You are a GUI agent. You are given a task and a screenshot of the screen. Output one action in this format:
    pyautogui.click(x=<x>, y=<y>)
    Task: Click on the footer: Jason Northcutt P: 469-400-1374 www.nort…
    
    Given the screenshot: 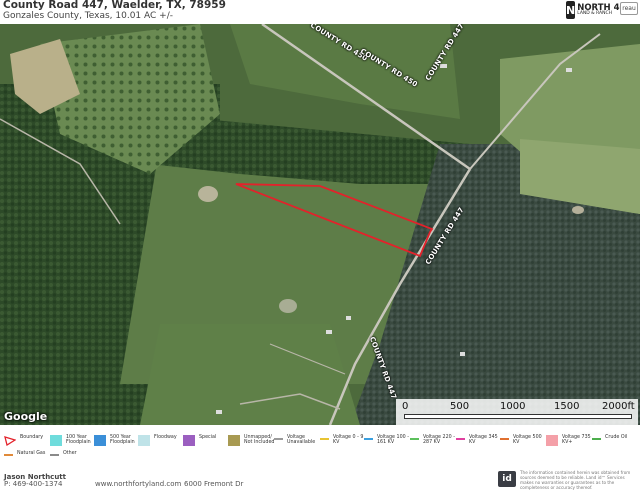 What is the action you would take?
    pyautogui.click(x=320, y=476)
    